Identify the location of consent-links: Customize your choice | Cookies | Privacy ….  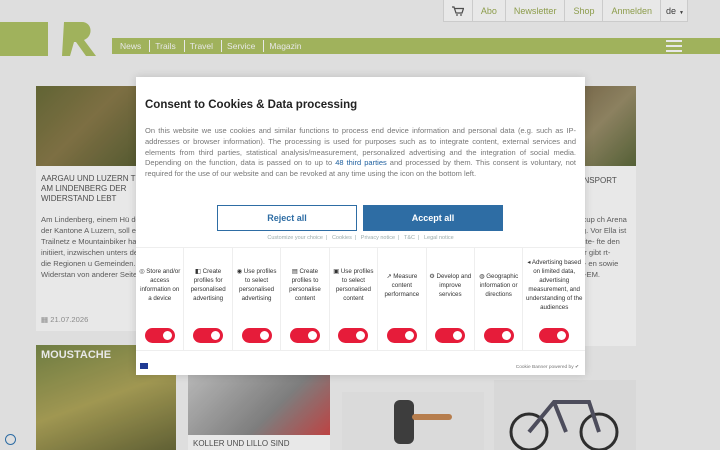
(360, 238).